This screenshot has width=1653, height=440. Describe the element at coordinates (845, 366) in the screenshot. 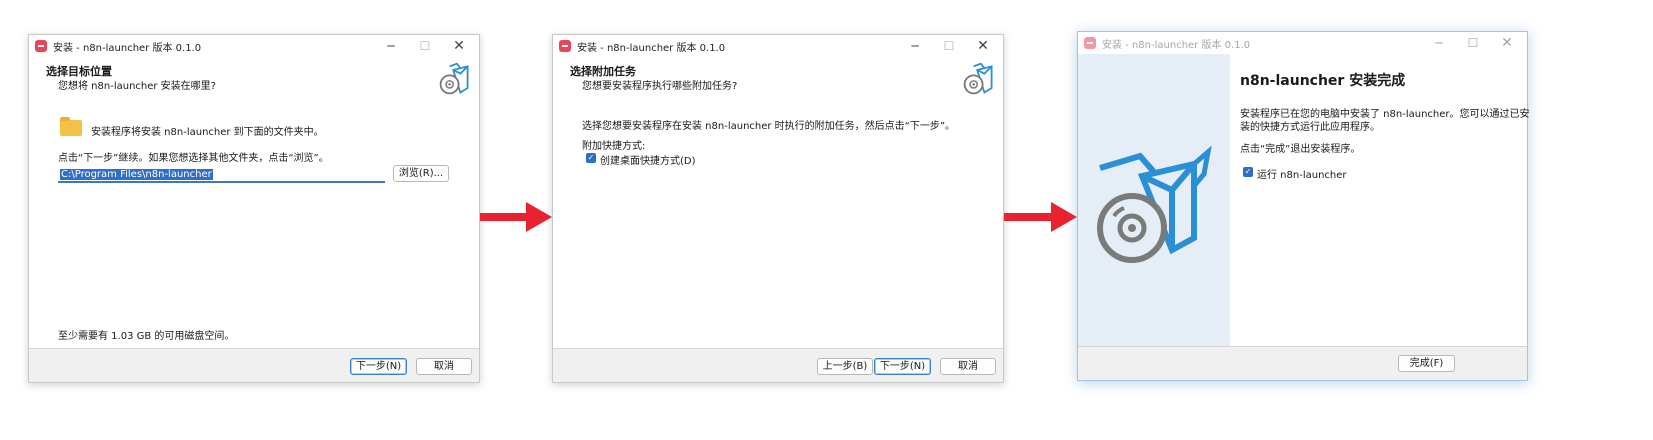

I see `back-button: 上一步(B)` at that location.